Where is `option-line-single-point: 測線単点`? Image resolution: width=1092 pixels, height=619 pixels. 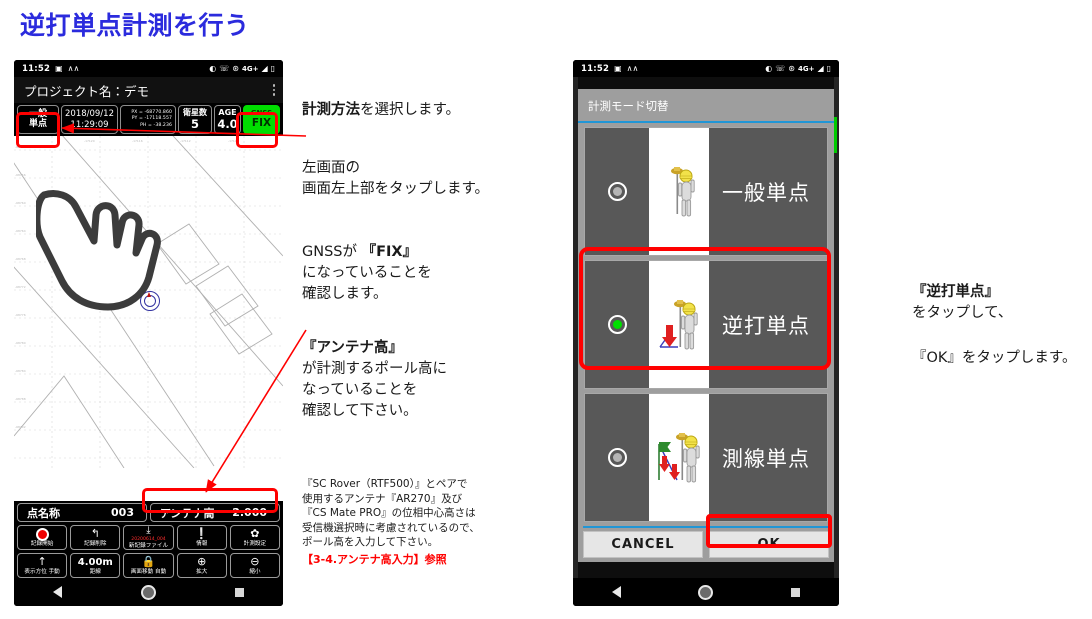
option-line-single-point: 測線単点 is located at coordinates (706, 457).